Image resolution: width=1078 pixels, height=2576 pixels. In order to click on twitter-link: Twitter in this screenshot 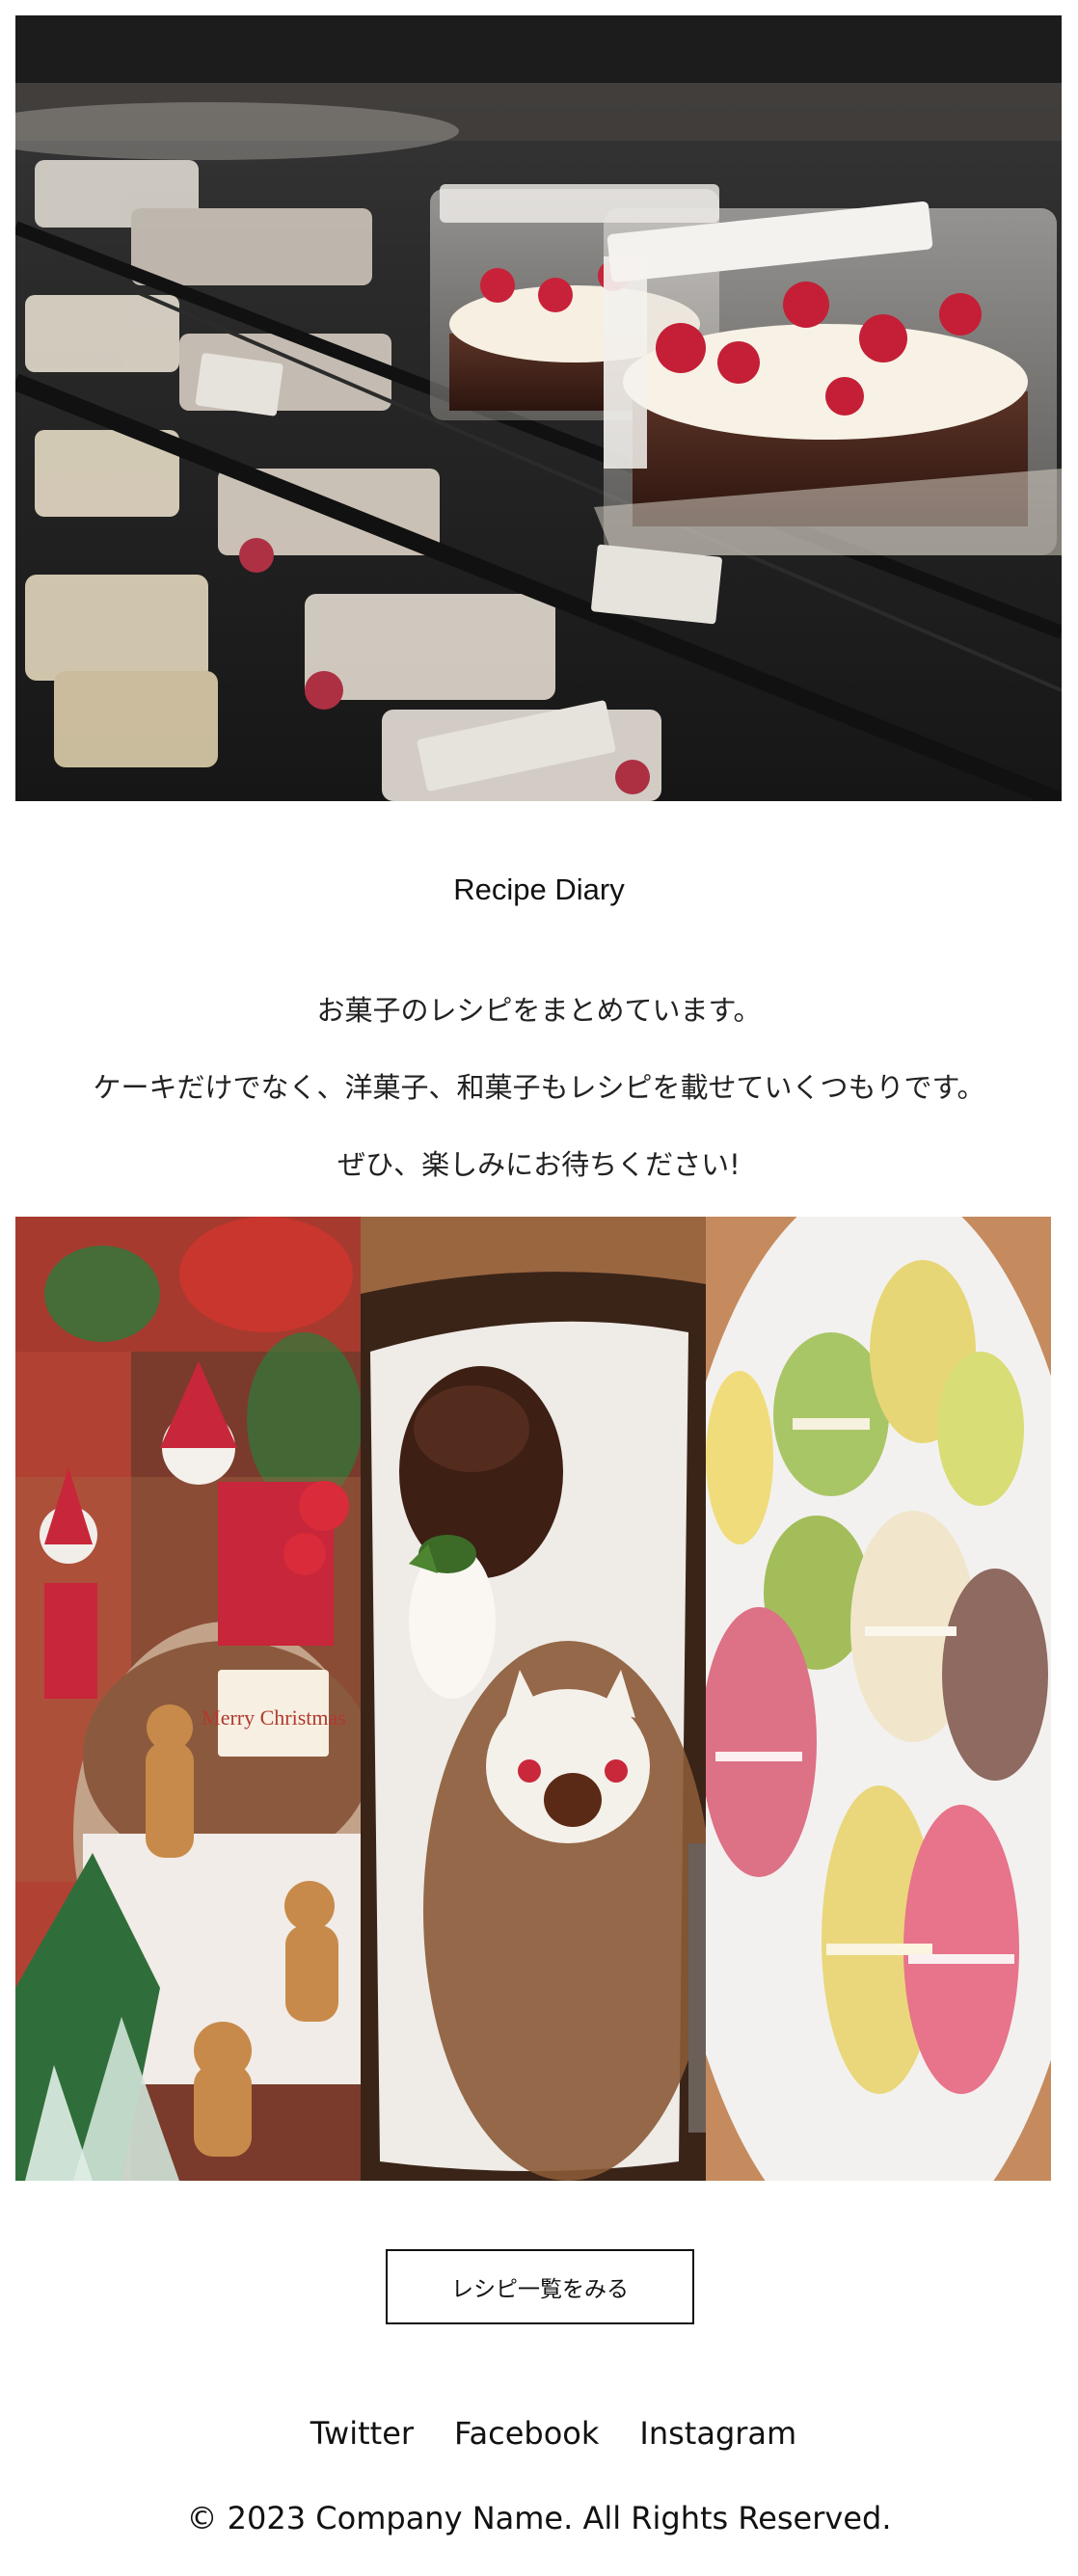, I will do `click(362, 2434)`.